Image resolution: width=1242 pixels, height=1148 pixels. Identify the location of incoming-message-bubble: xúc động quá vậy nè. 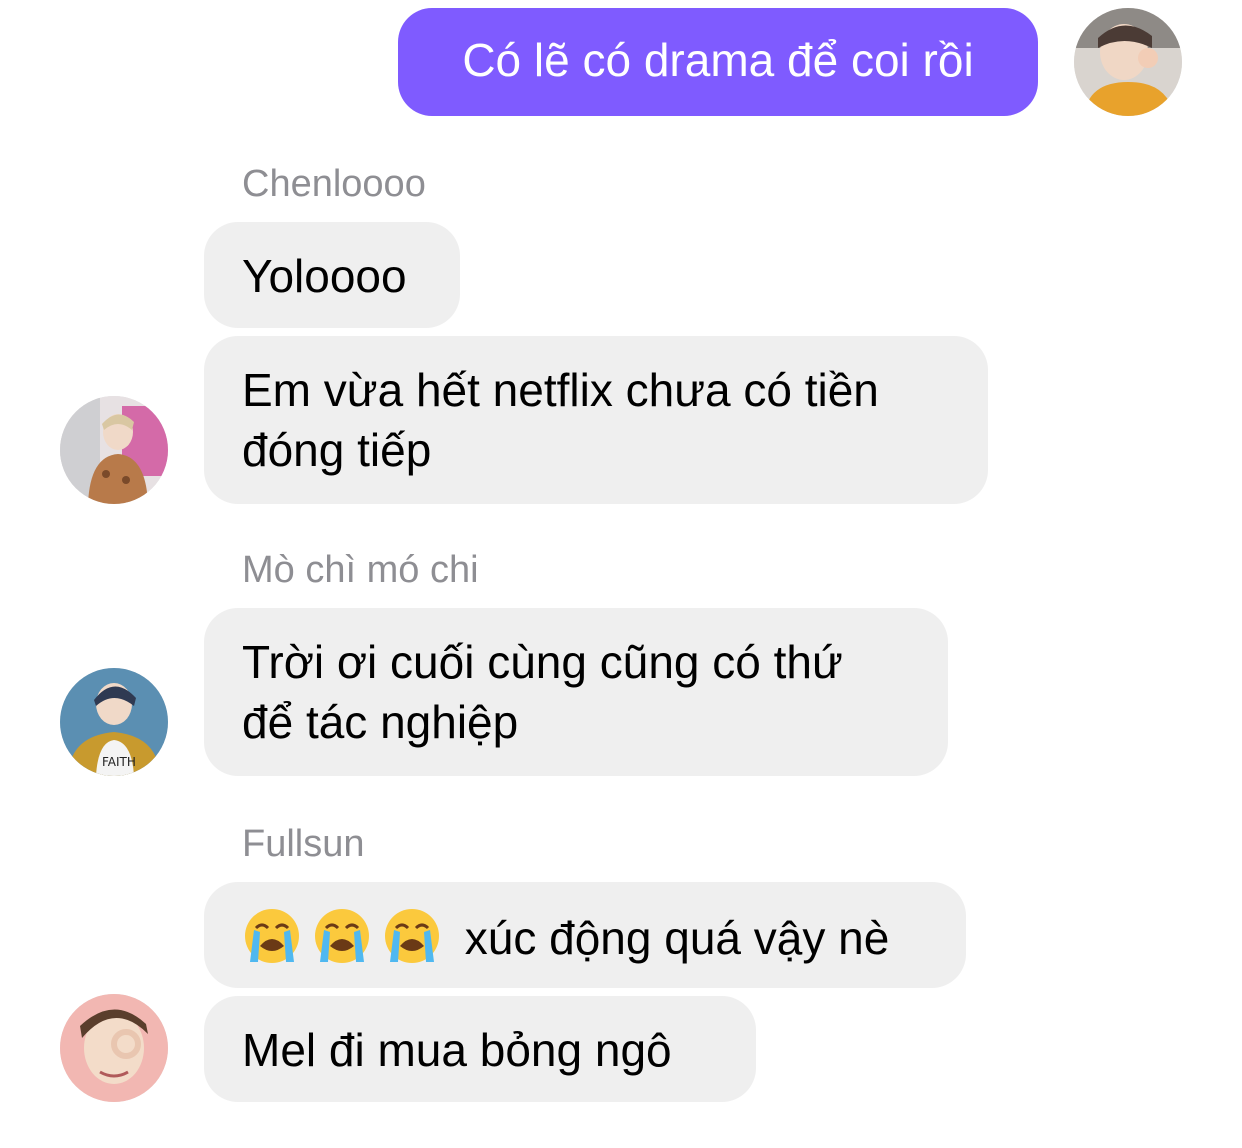
(585, 935).